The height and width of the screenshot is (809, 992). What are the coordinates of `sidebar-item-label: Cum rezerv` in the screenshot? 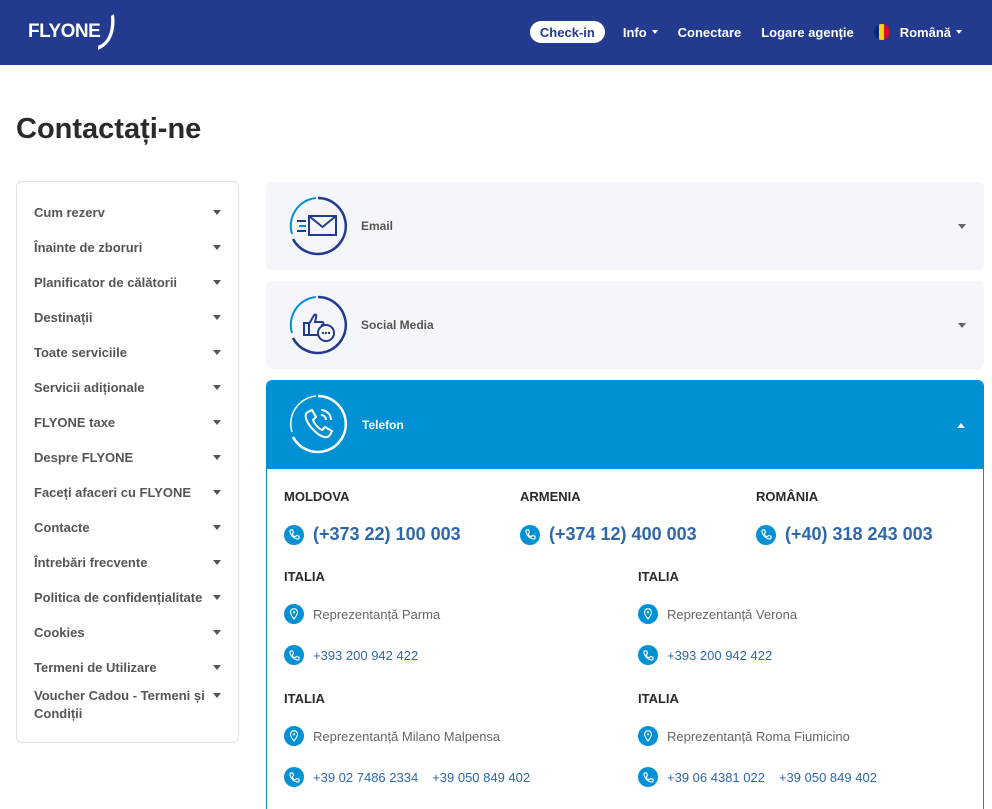 It's located at (69, 212).